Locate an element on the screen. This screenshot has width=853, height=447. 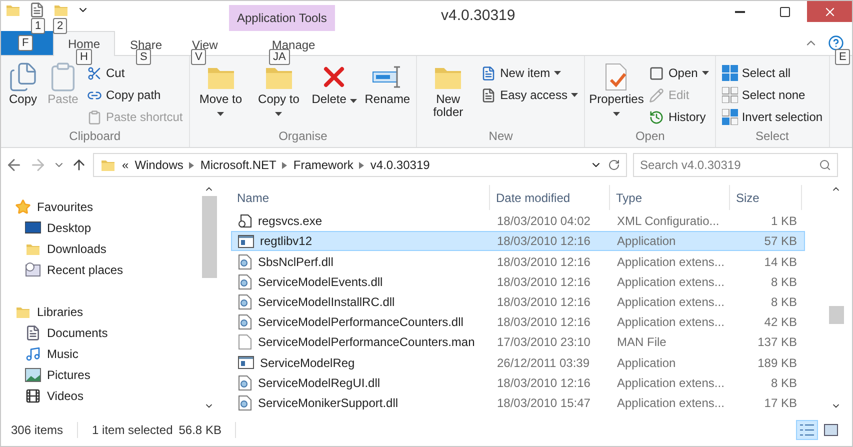
table-cell-text: MAN File is located at coordinates (642, 342).